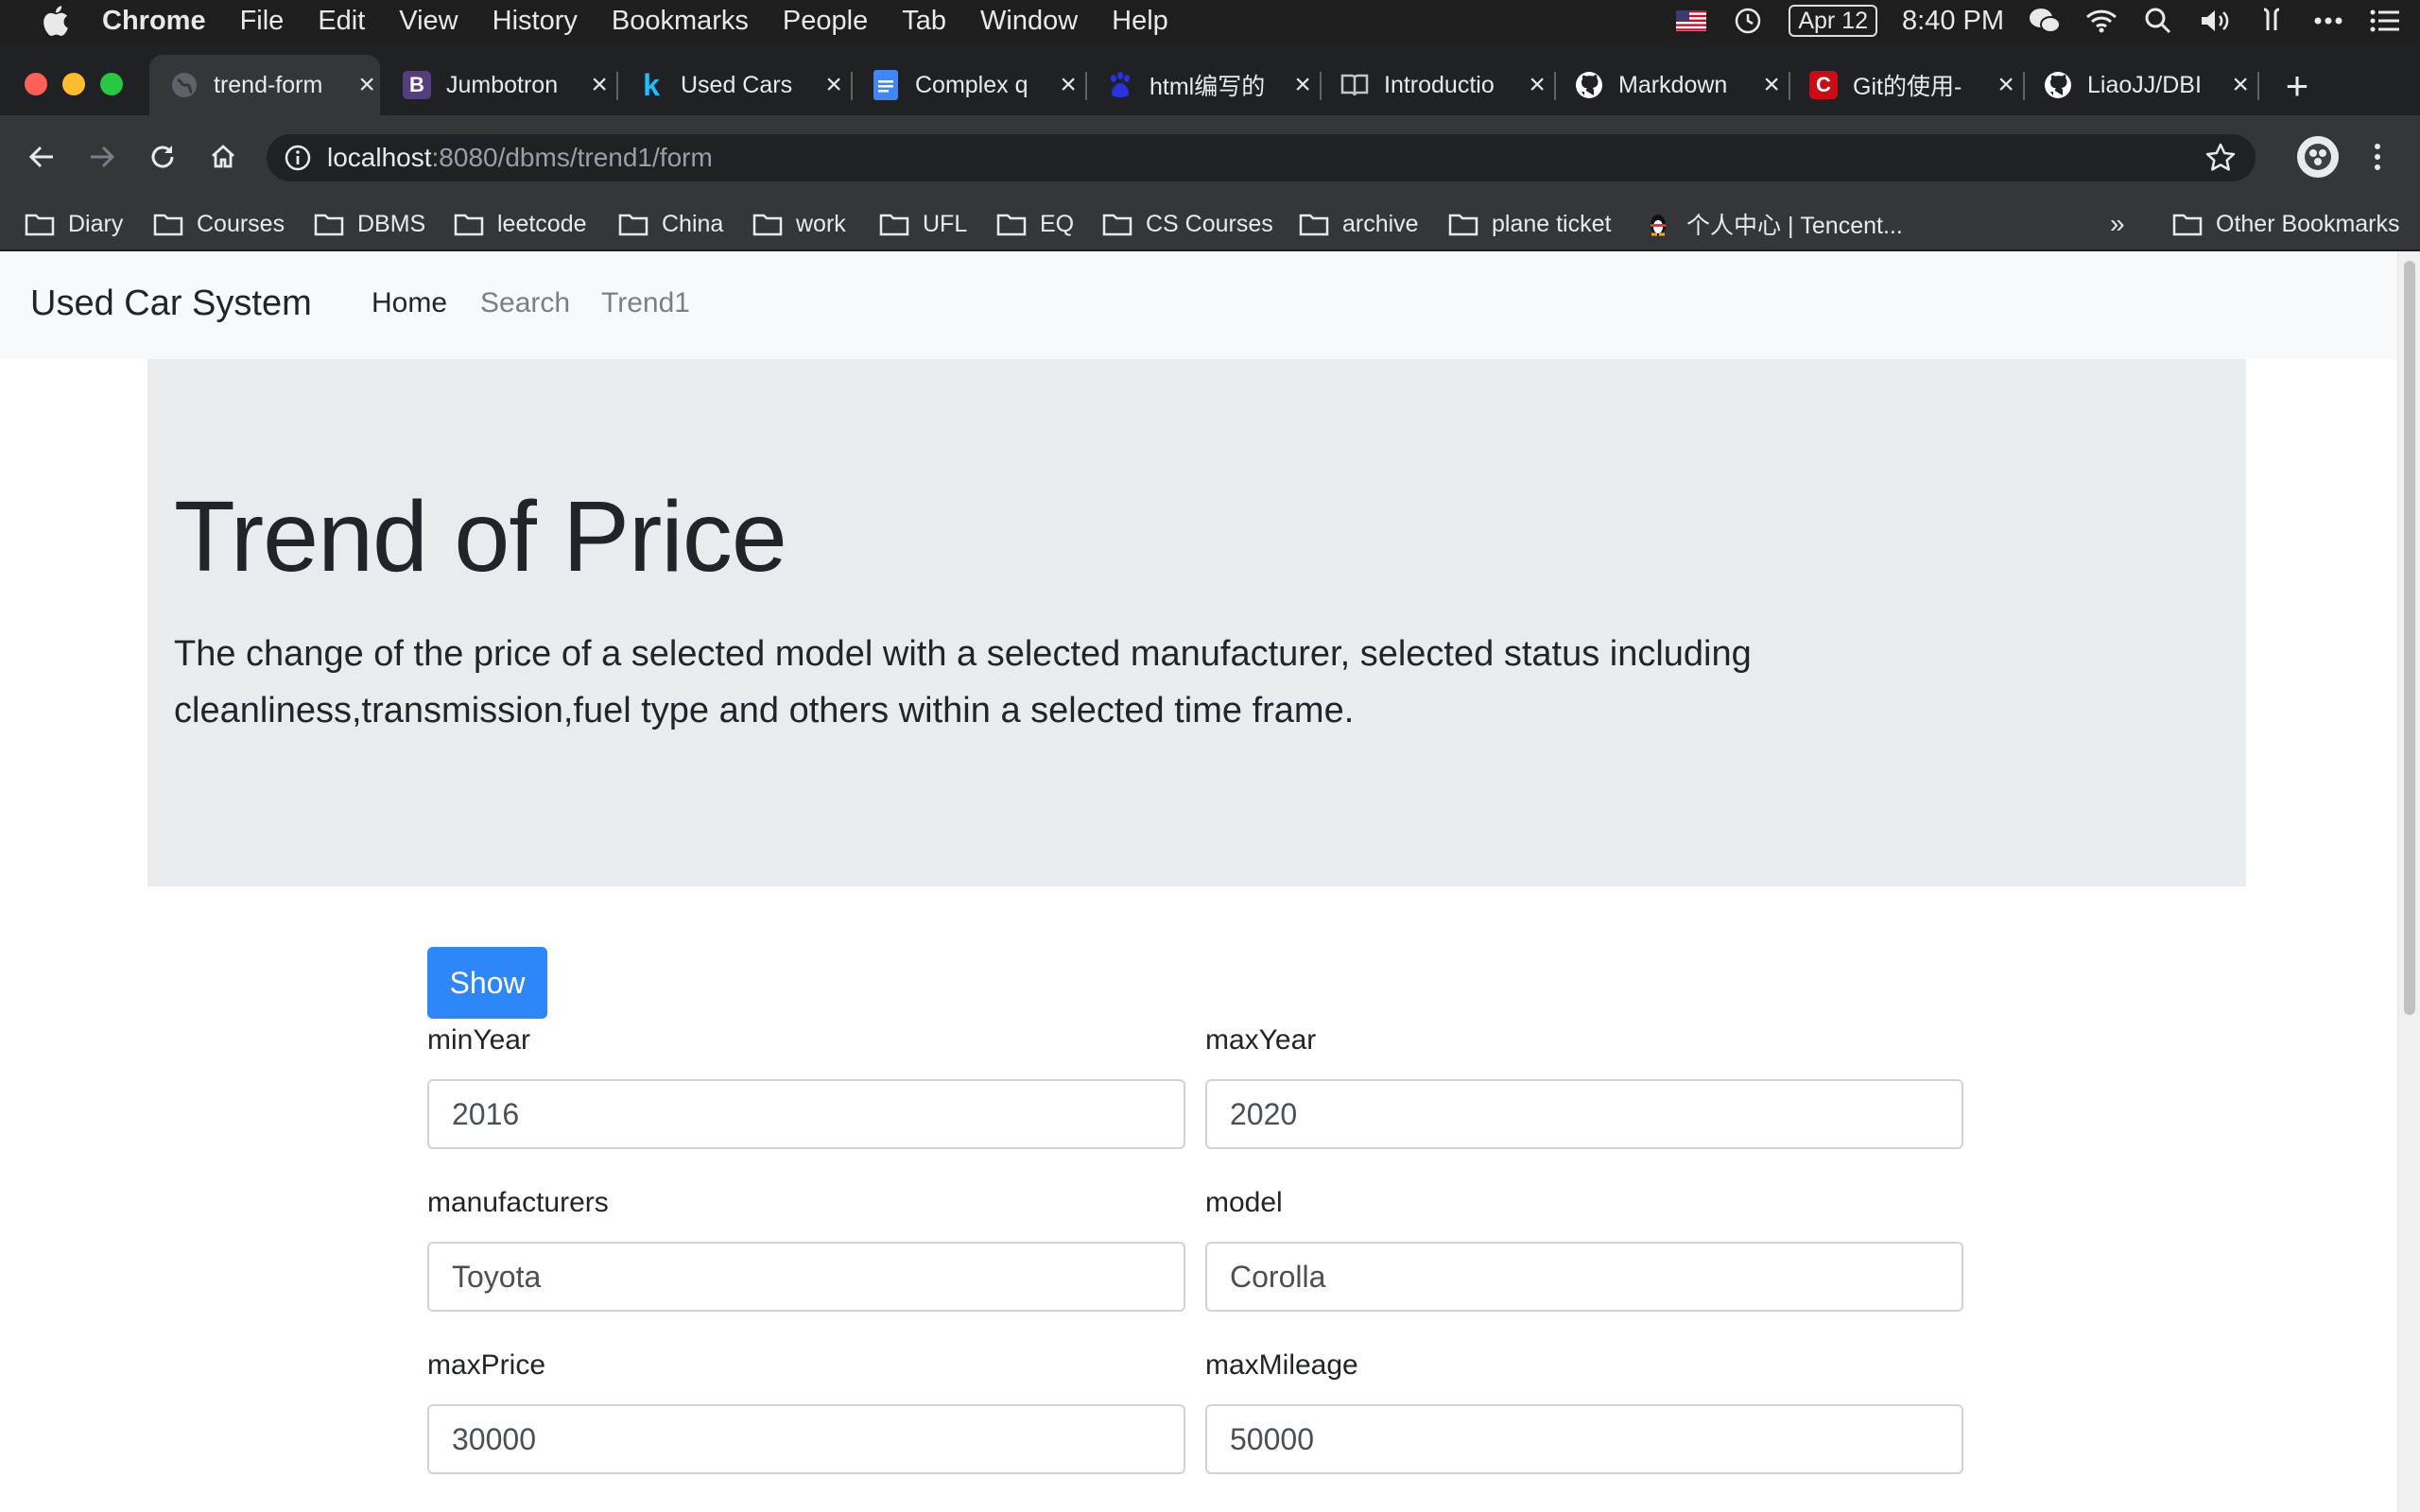 The width and height of the screenshot is (2420, 1512). What do you see at coordinates (1029, 21) in the screenshot?
I see `menu-window: Window` at bounding box center [1029, 21].